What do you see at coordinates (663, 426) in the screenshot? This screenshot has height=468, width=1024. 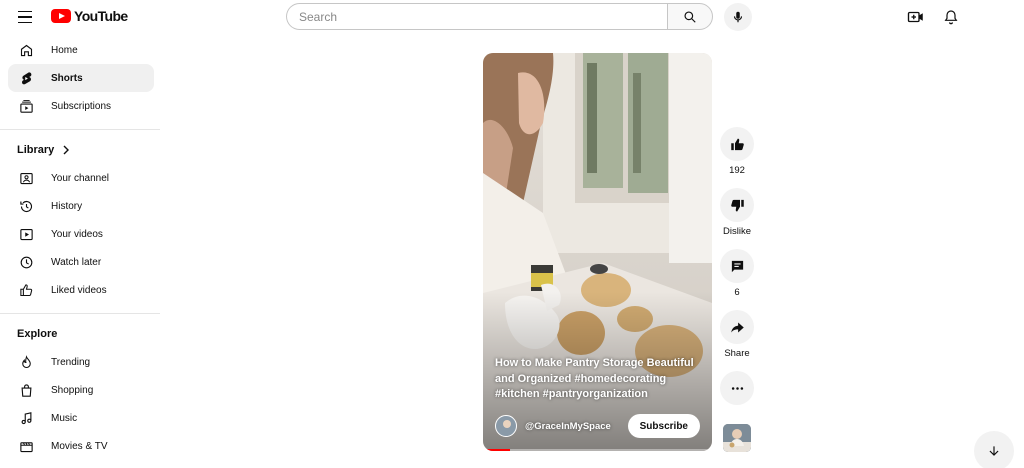 I see `subscribe-button: Subscribe` at bounding box center [663, 426].